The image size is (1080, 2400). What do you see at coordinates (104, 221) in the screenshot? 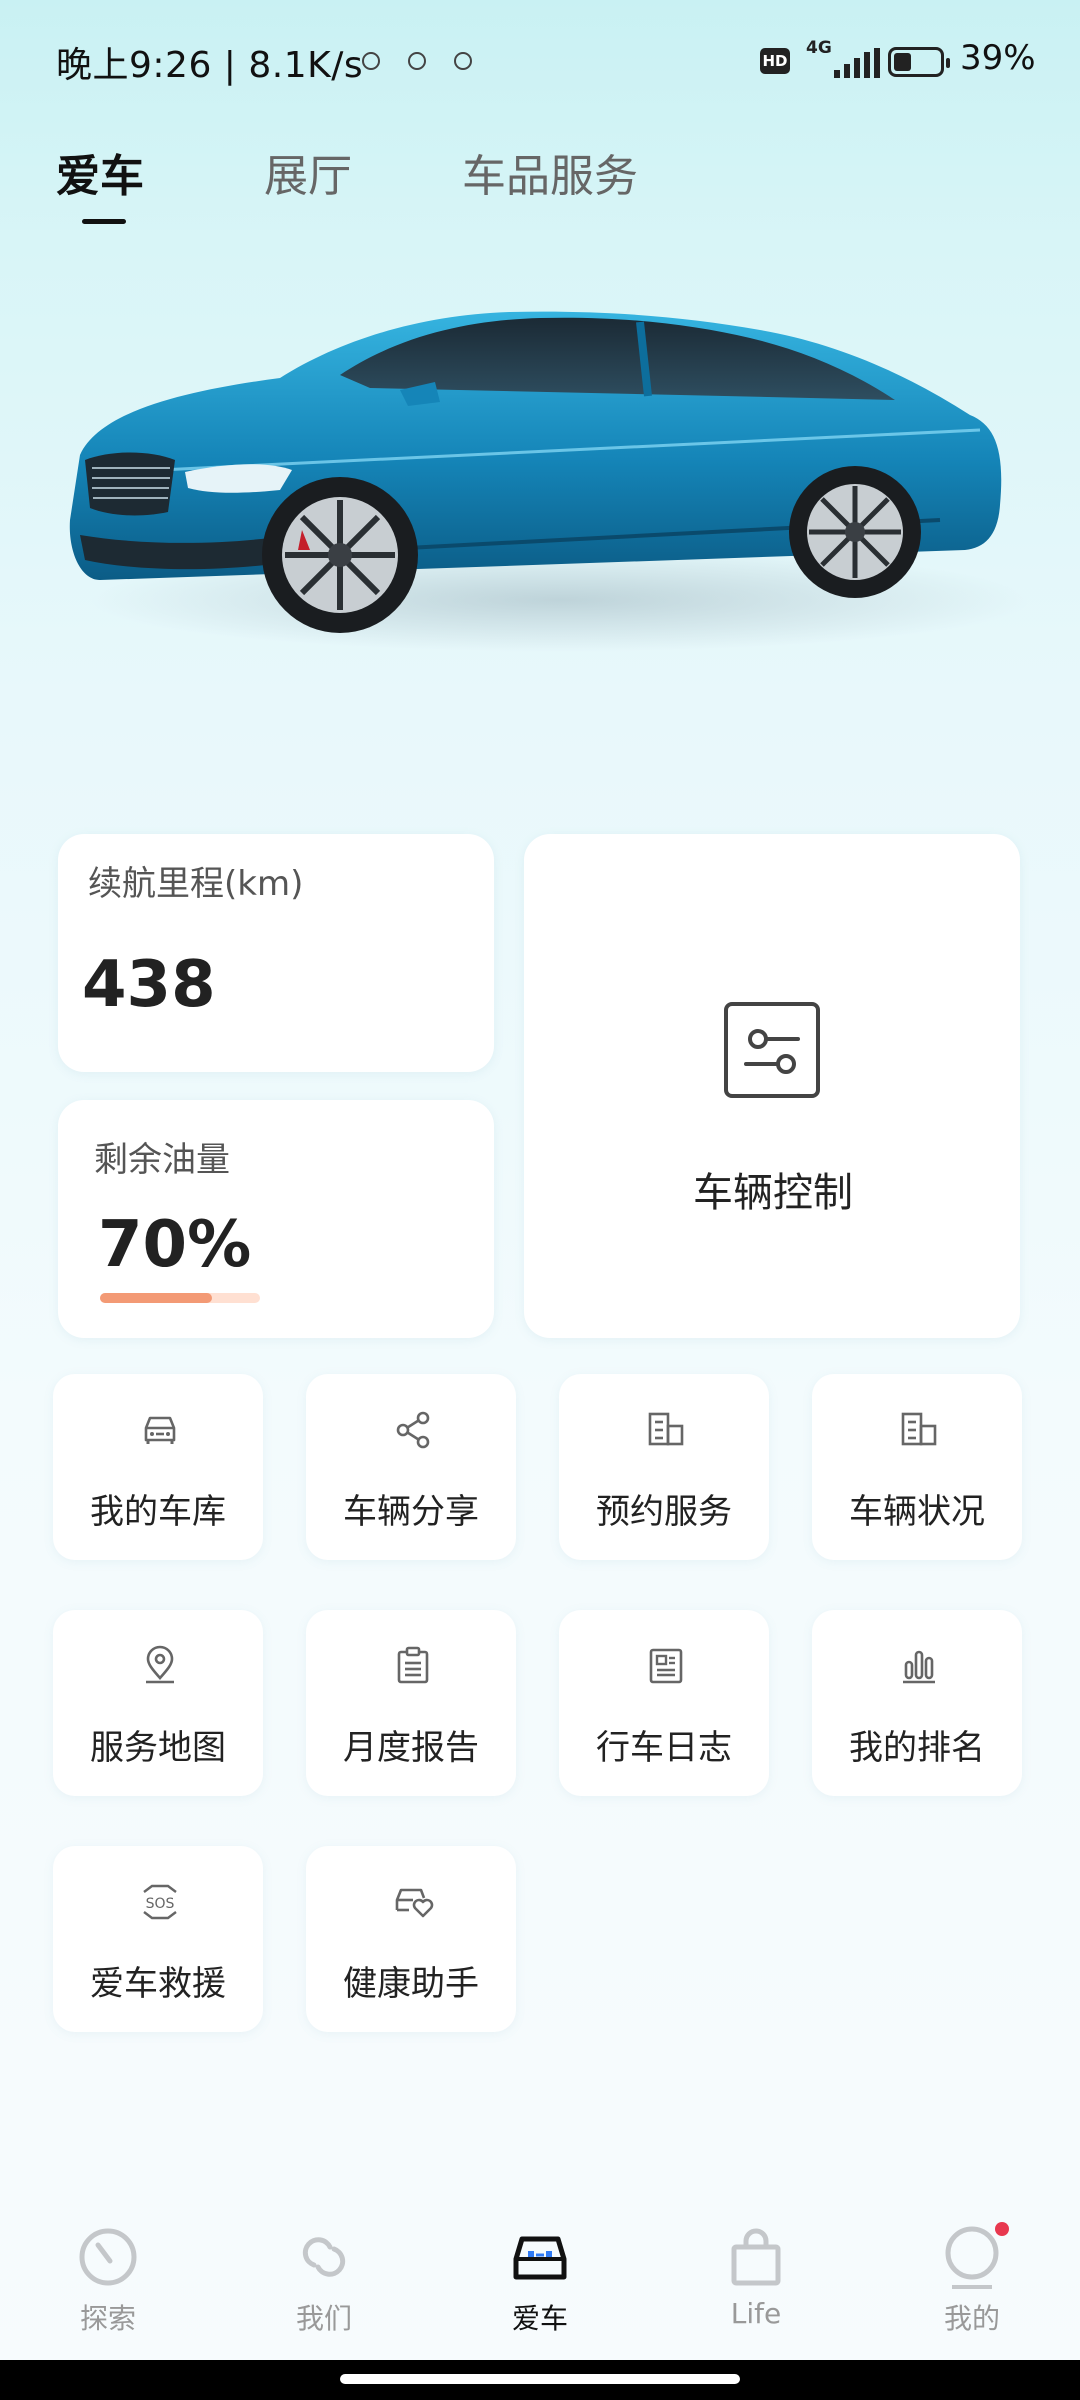
I see `active-tab-indicator` at bounding box center [104, 221].